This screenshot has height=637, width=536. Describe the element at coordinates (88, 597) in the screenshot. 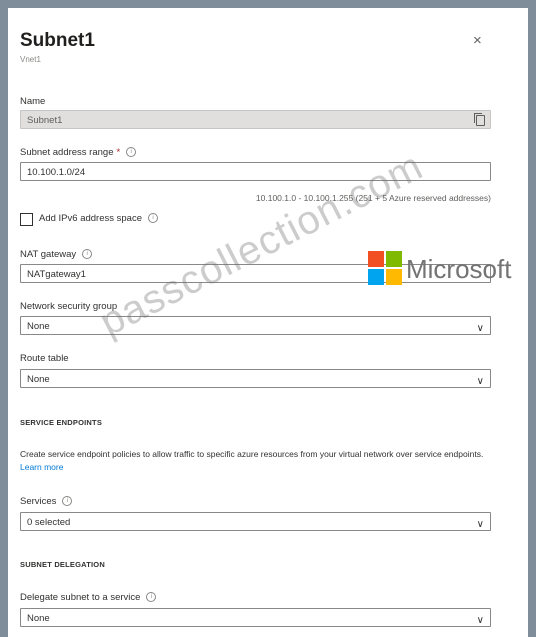

I see `delegation-label: Delegate subnet to a service i` at that location.